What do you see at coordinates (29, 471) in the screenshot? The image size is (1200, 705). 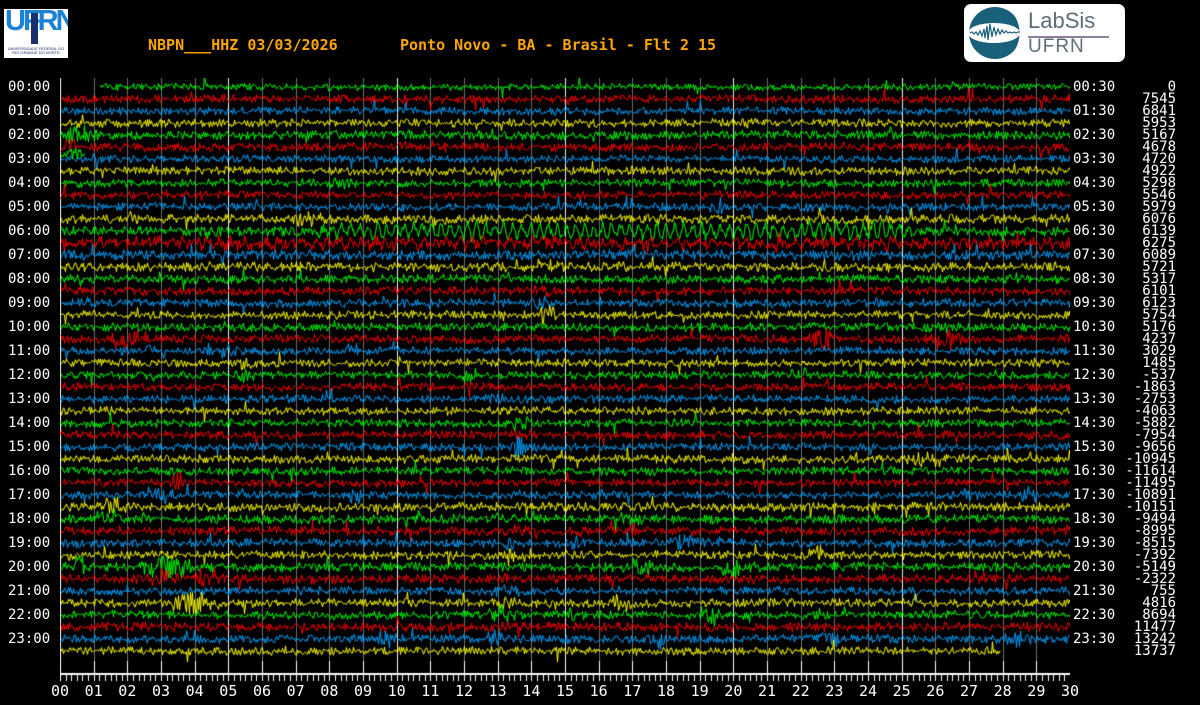 I see `left-time-label: 16:00` at bounding box center [29, 471].